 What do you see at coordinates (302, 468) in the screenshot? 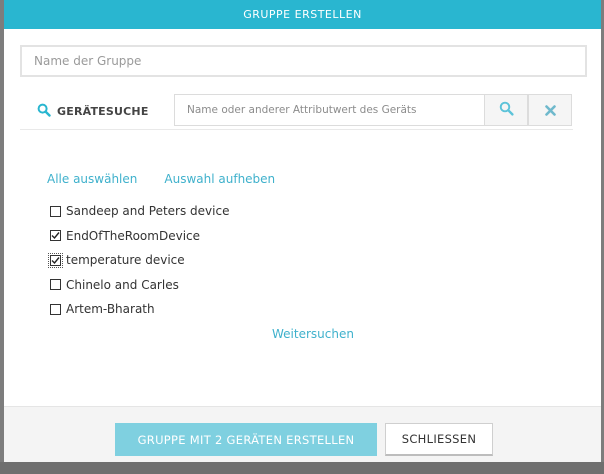
I see `background-app-bottom` at bounding box center [302, 468].